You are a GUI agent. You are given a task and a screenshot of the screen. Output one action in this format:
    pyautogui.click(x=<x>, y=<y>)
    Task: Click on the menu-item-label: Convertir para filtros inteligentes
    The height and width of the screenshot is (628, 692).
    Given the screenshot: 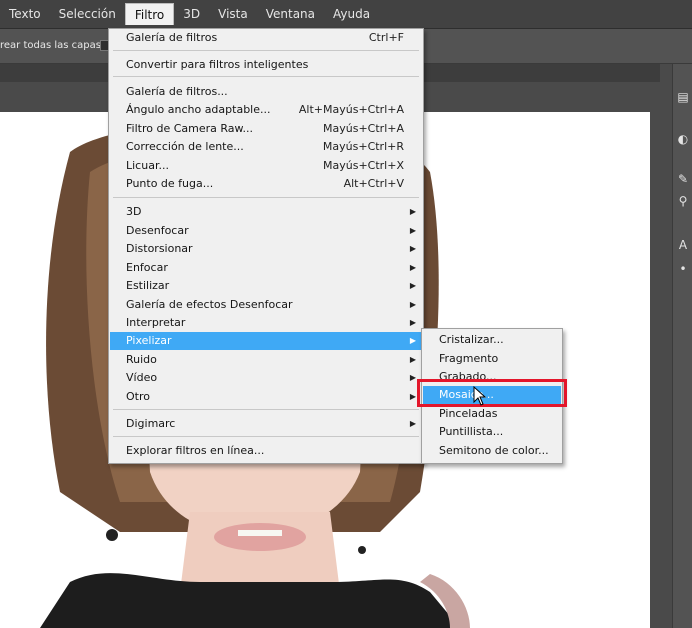 What is the action you would take?
    pyautogui.click(x=217, y=64)
    